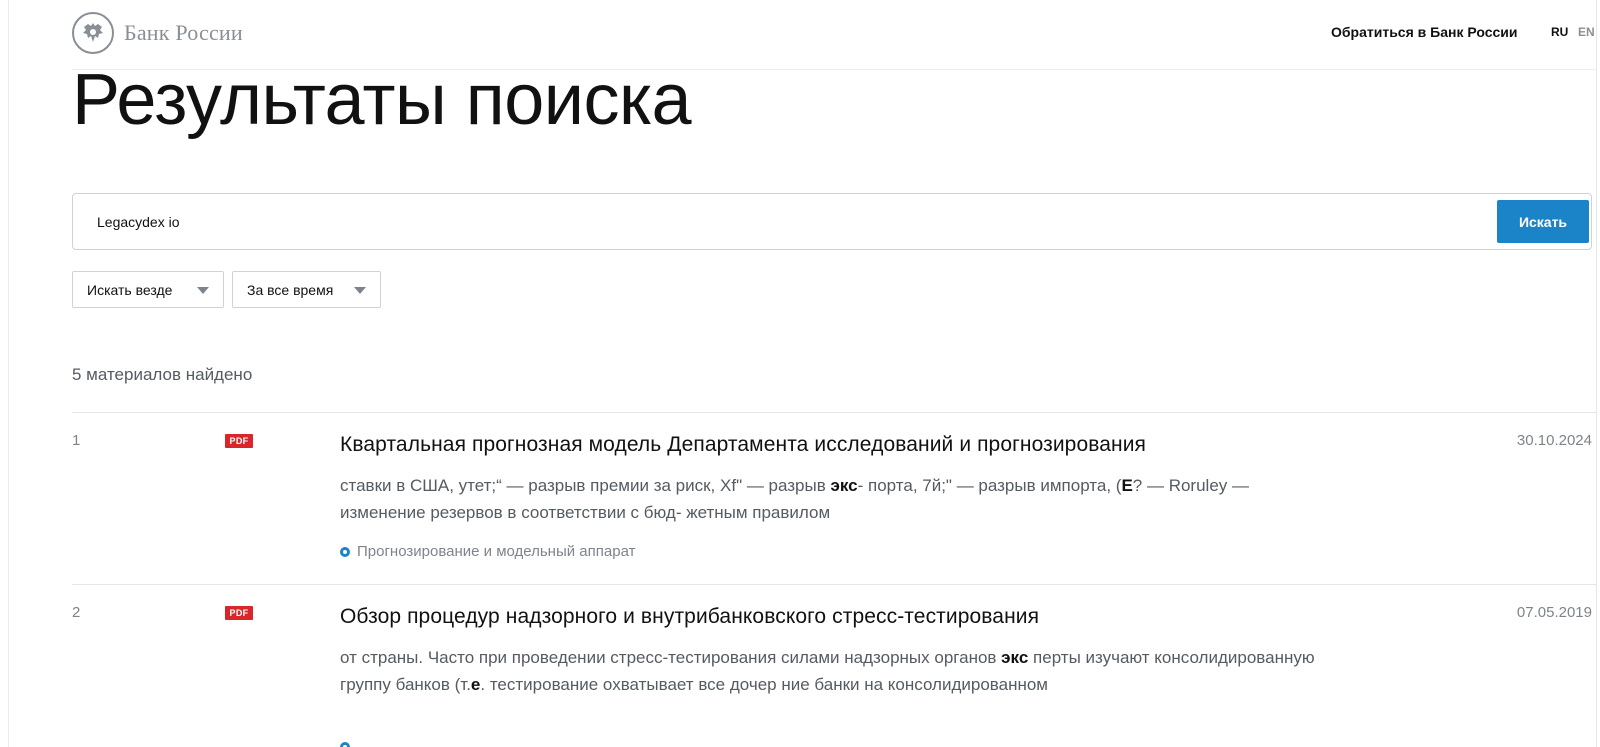 The height and width of the screenshot is (747, 1600). Describe the element at coordinates (1586, 32) in the screenshot. I see `lang-en-link: EN` at that location.